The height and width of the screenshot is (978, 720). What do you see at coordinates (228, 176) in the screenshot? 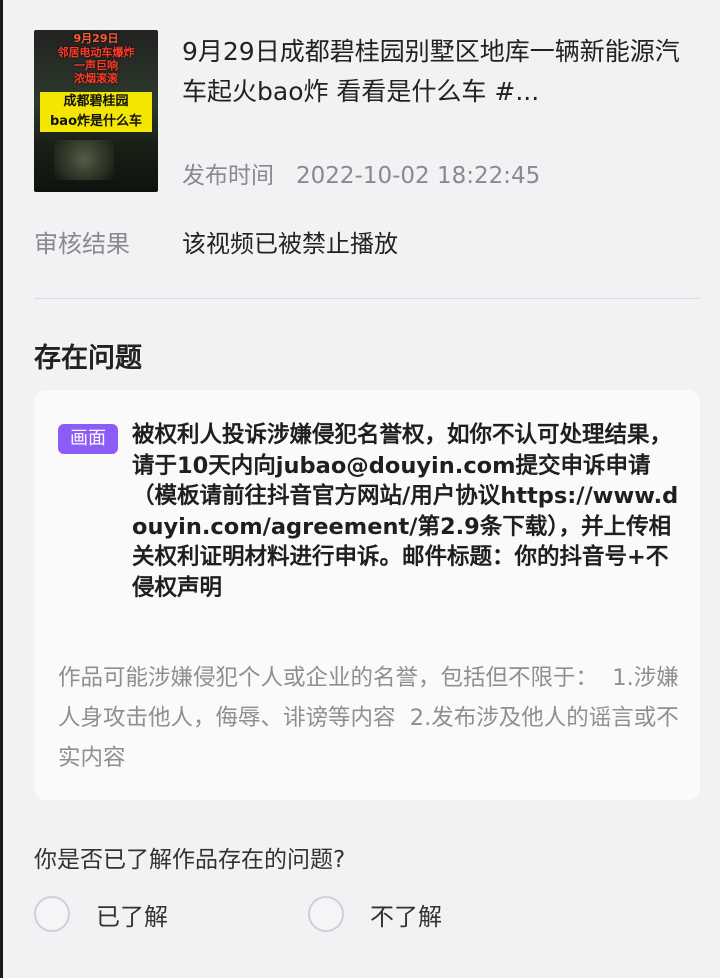
I see `publish-time-label: 发布时间` at bounding box center [228, 176].